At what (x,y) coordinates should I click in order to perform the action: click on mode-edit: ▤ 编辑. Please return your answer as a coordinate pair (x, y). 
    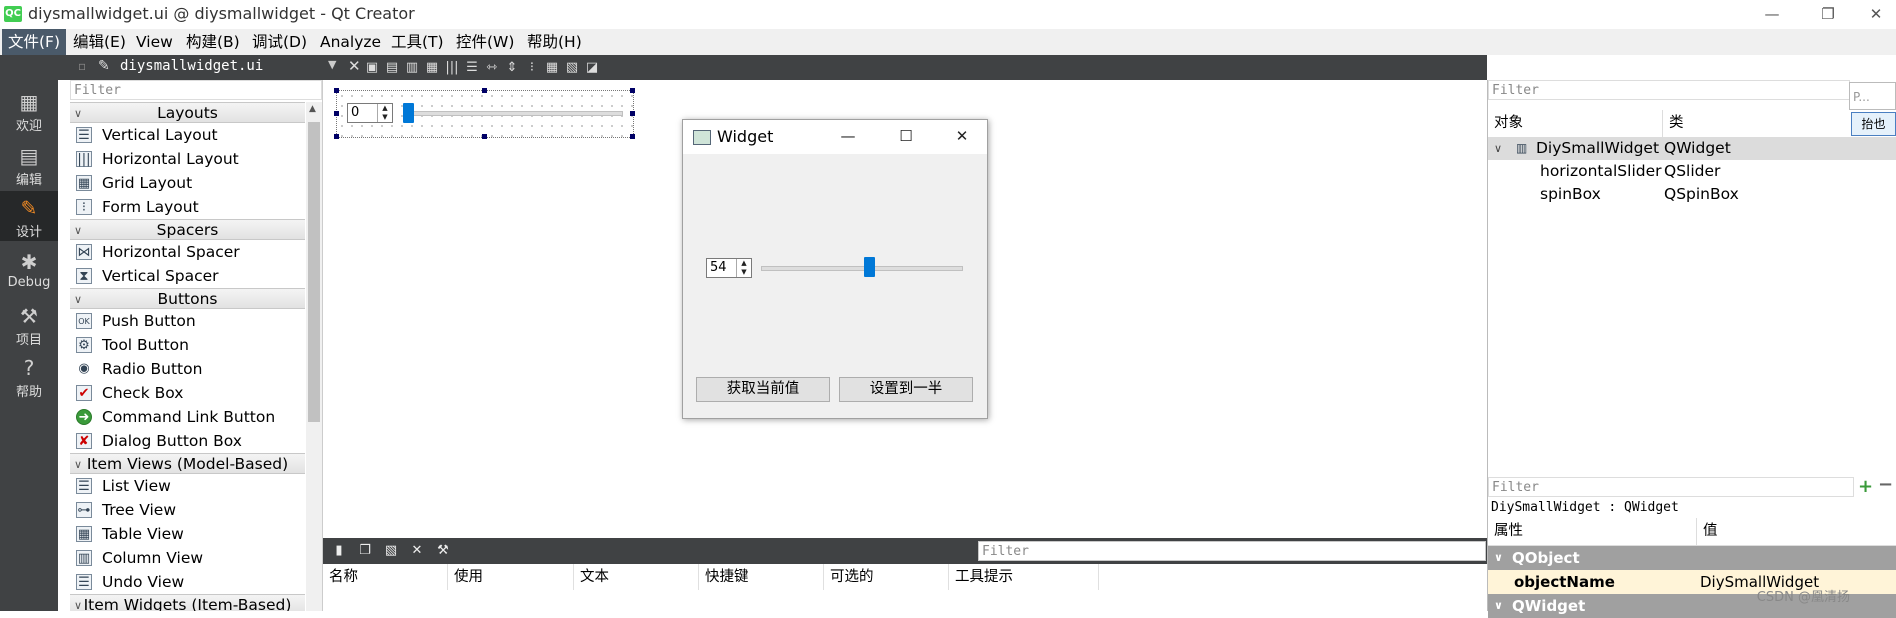
    Looking at the image, I should click on (29, 164).